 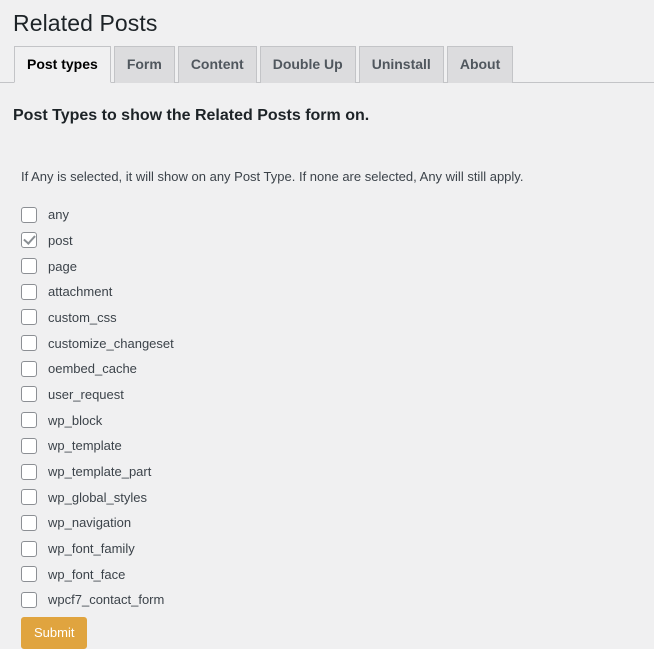 What do you see at coordinates (53, 214) in the screenshot?
I see `post-type-label: any` at bounding box center [53, 214].